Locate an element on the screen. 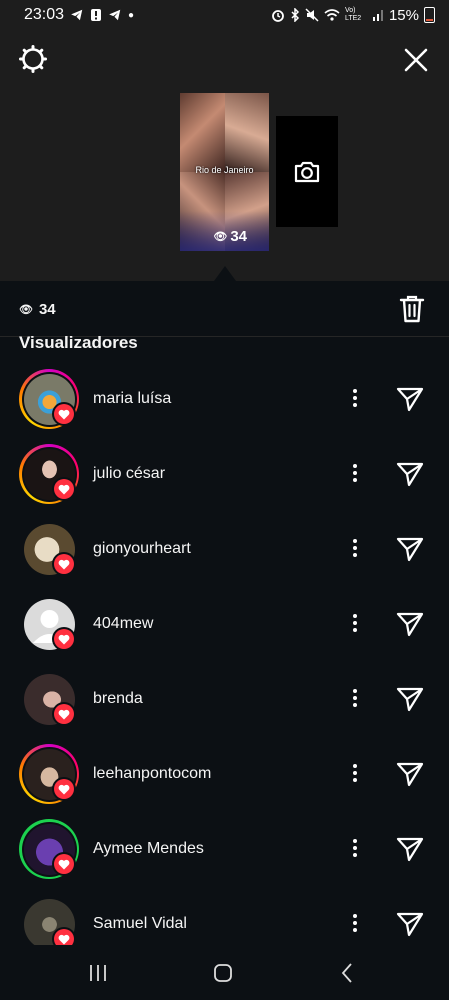 The height and width of the screenshot is (1000, 449). status-bar: 23:03 ● Vo) LTE2 15% is located at coordinates (224, 15).